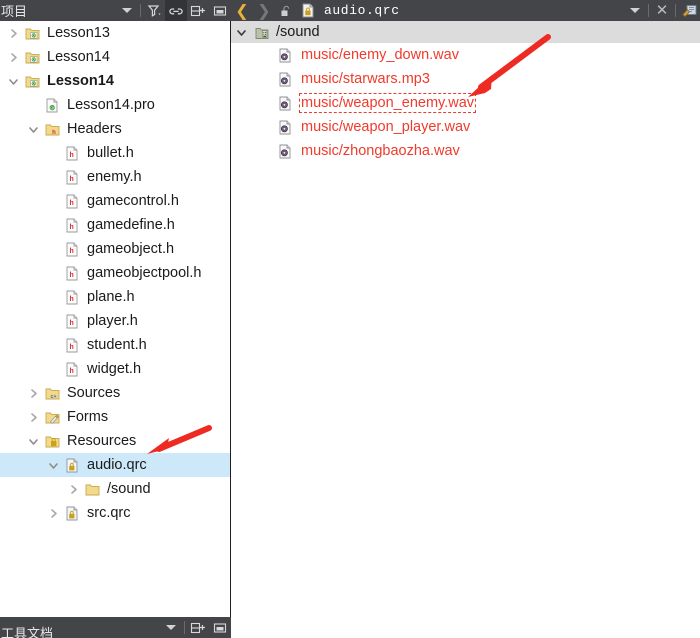 The width and height of the screenshot is (700, 638). Describe the element at coordinates (131, 249) in the screenshot. I see `tree-item-label: gameobject.h` at that location.